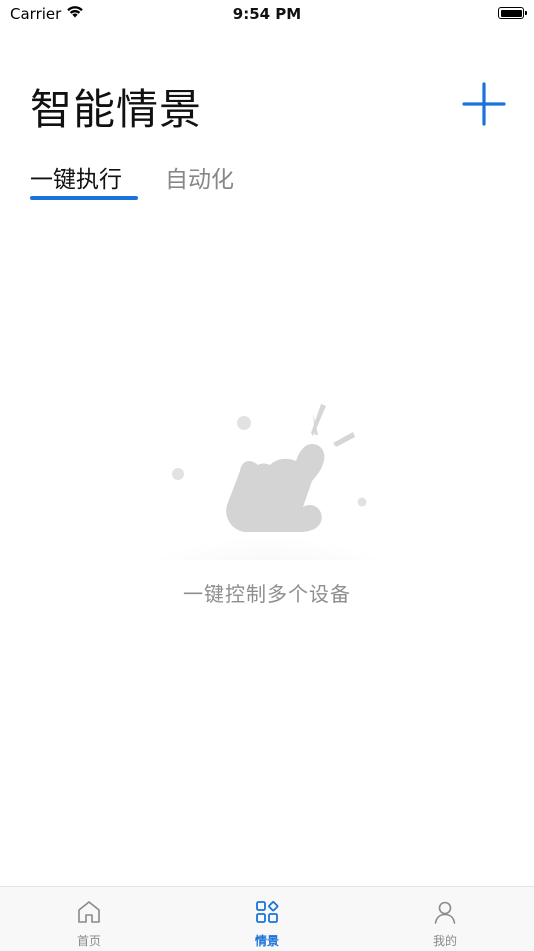 The height and width of the screenshot is (951, 534). Describe the element at coordinates (88, 941) in the screenshot. I see `nav-home-label: 首页` at that location.